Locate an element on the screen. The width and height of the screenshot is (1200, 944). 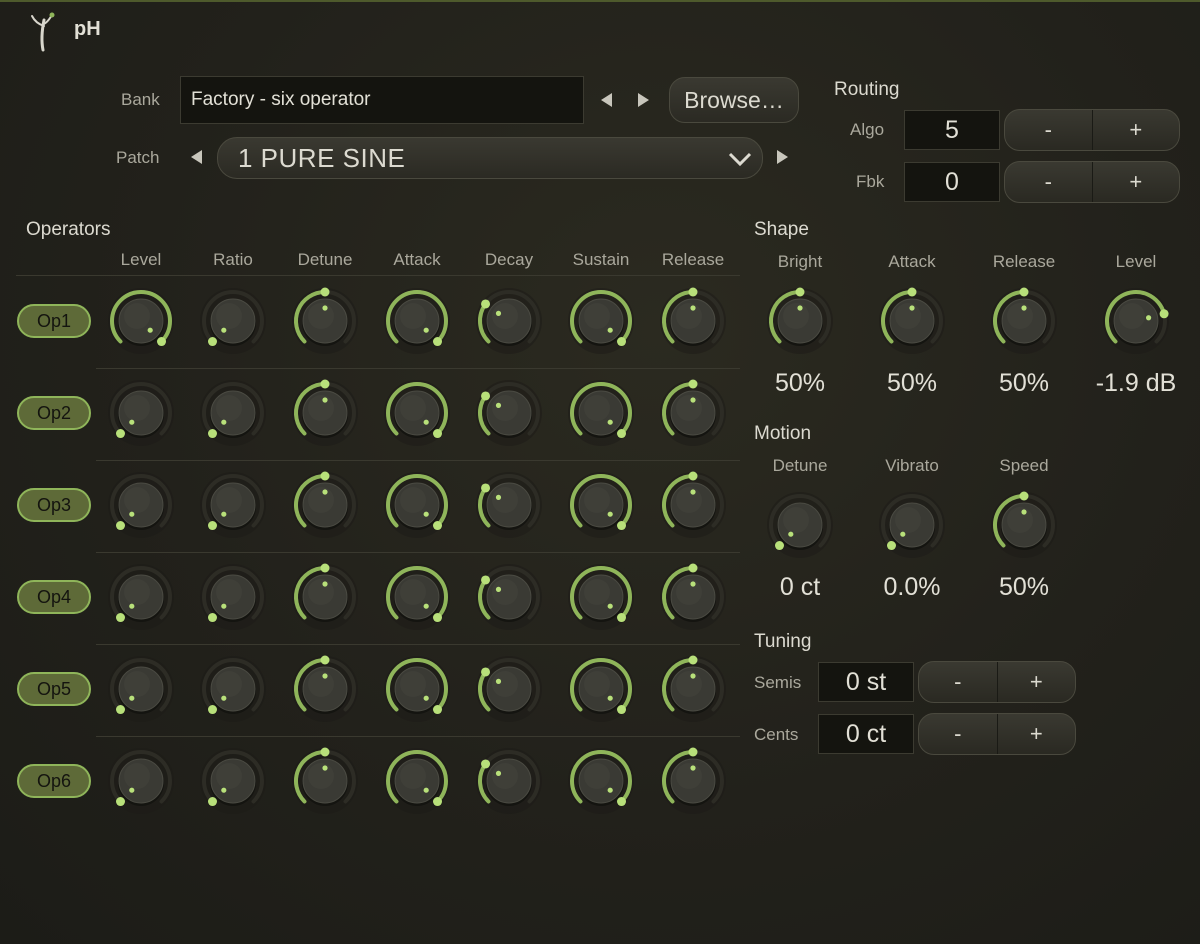
column-header-decay: Decay is located at coordinates (509, 259).